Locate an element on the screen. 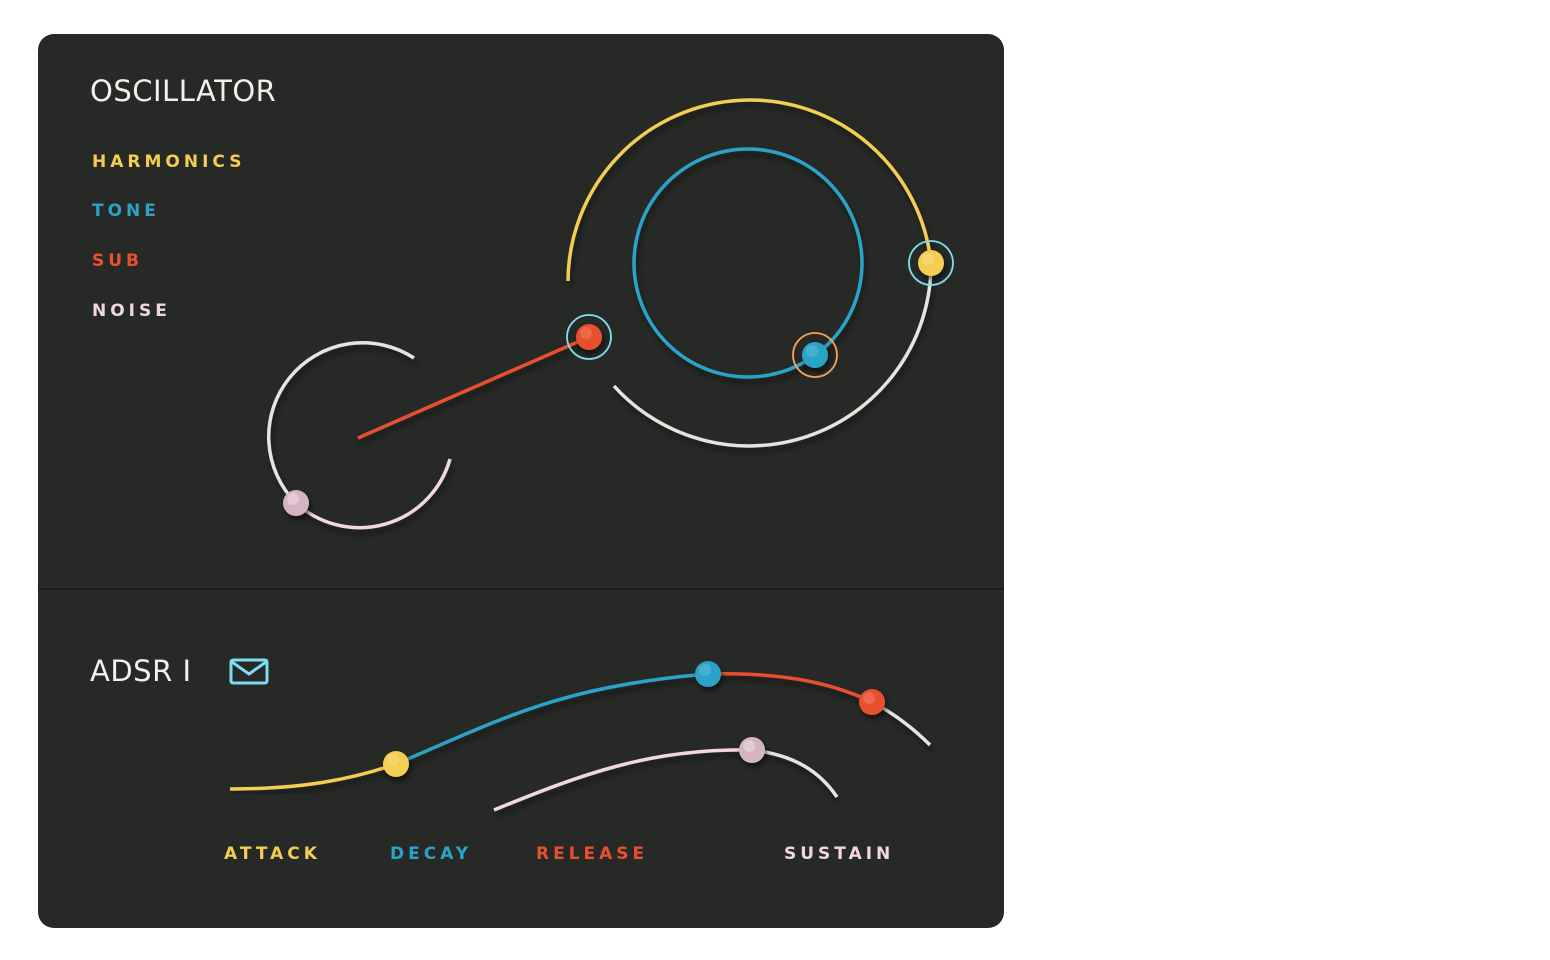 The image size is (1550, 960). legend-tone: TONE is located at coordinates (126, 211).